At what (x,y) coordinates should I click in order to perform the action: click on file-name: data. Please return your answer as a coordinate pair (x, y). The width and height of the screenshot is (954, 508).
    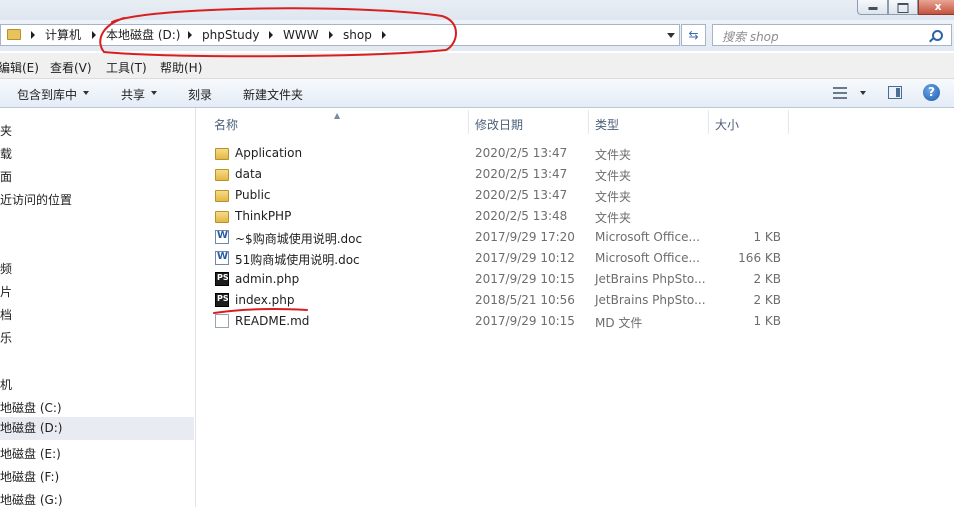
    Looking at the image, I should click on (249, 174).